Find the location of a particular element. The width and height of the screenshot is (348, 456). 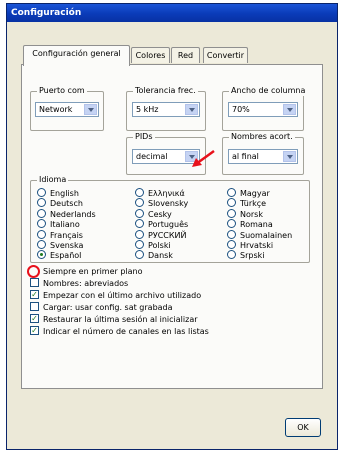

language-radio-15: Svenska is located at coordinates (60, 245).